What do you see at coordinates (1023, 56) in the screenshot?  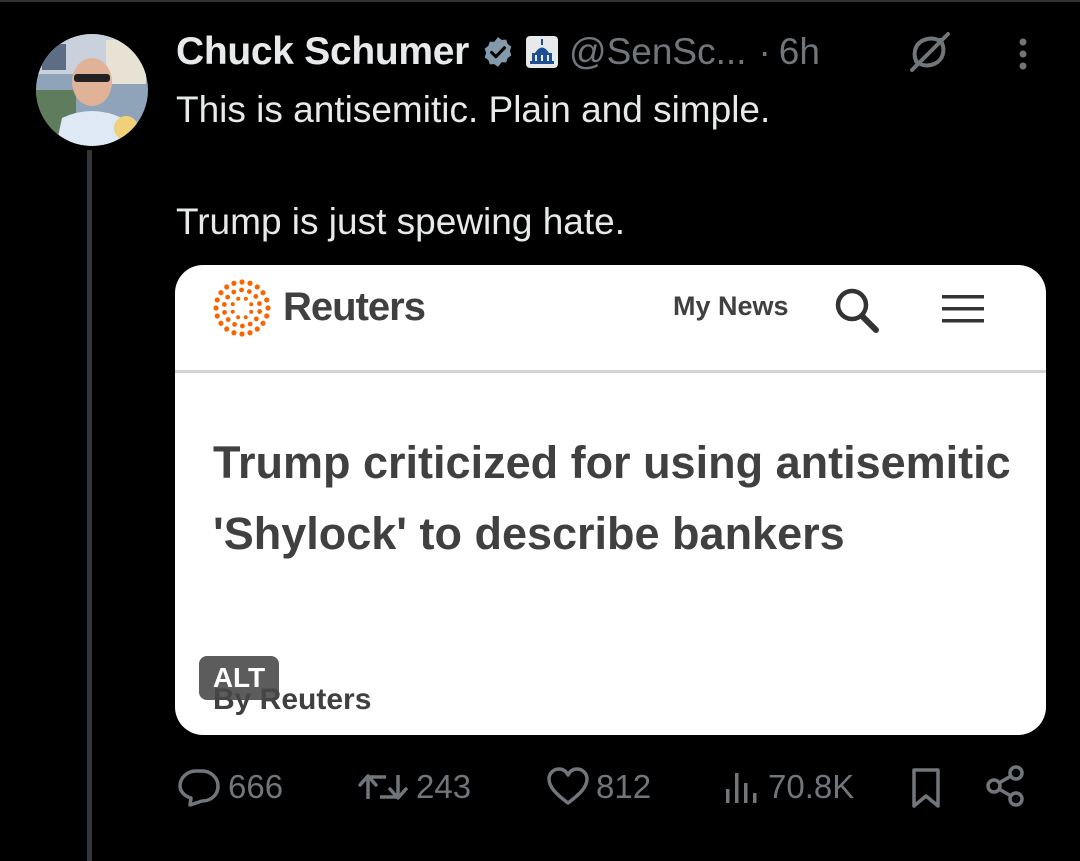 I see `more-vertical-icon` at bounding box center [1023, 56].